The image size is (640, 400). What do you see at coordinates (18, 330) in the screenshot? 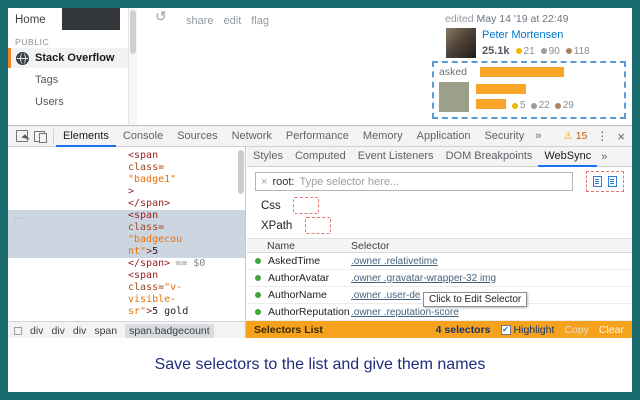
I see `grid-icon` at bounding box center [18, 330].